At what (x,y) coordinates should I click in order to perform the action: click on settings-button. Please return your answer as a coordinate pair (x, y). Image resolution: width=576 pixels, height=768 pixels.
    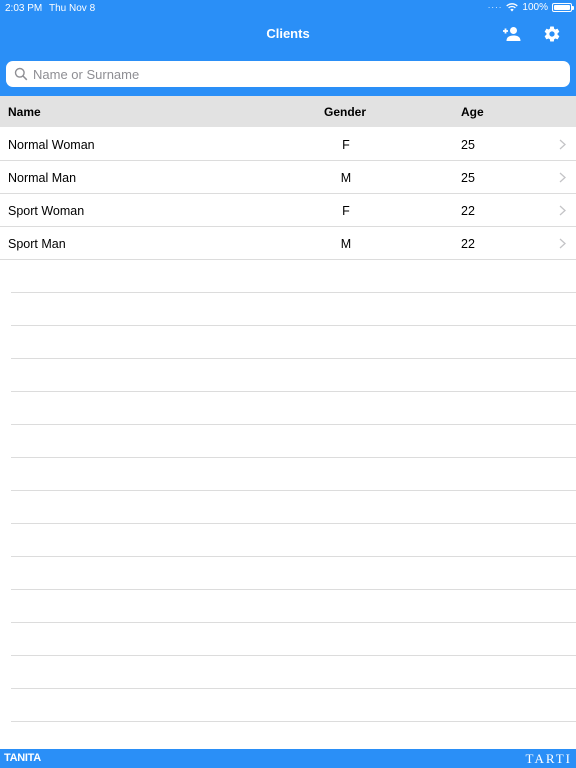
    Looking at the image, I should click on (552, 34).